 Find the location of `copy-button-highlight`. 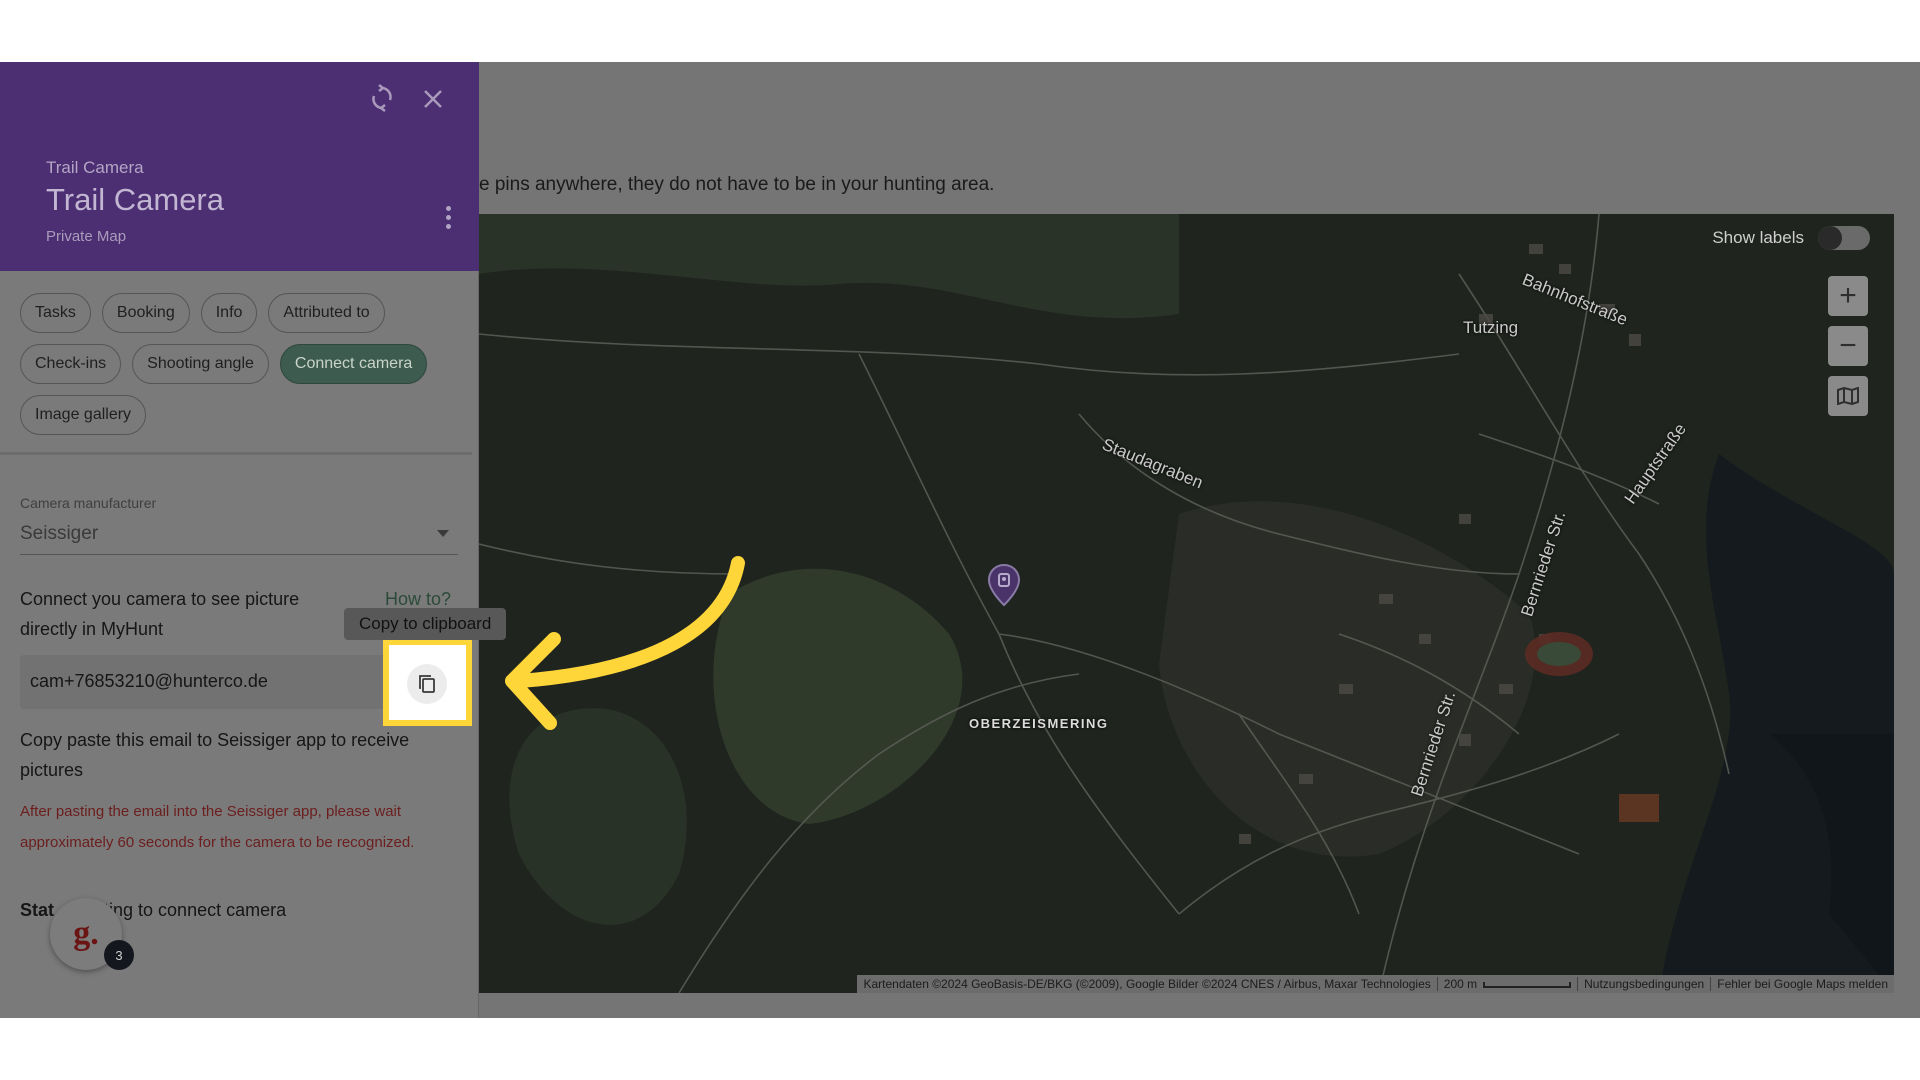

copy-button-highlight is located at coordinates (427, 682).